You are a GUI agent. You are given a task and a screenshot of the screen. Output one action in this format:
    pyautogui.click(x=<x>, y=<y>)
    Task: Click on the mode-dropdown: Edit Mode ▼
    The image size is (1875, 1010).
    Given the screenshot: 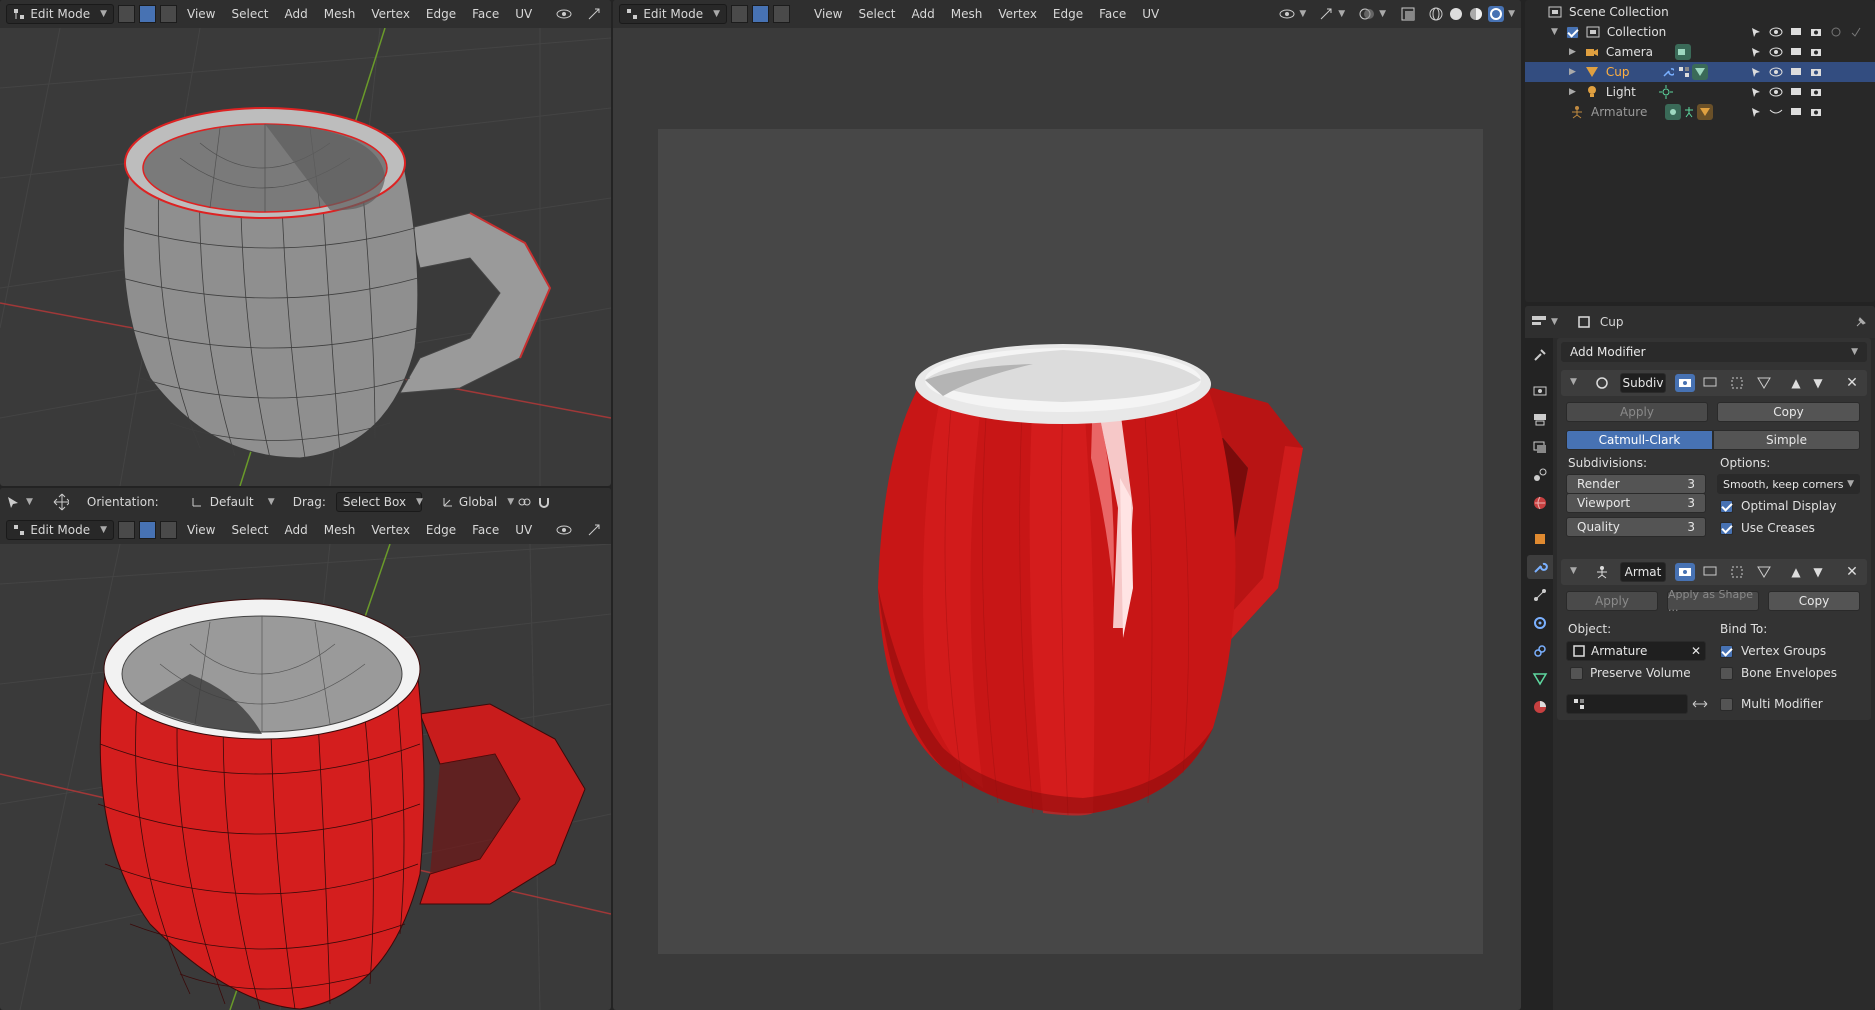 What is the action you would take?
    pyautogui.click(x=673, y=14)
    